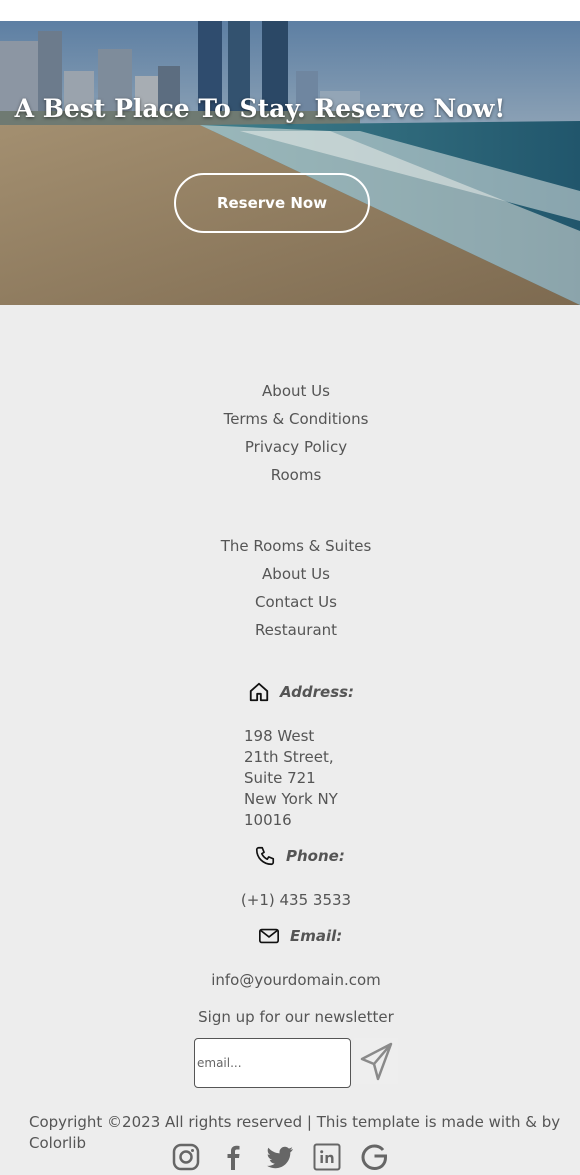 The height and width of the screenshot is (1175, 580). I want to click on facebook-link, so click(233, 1157).